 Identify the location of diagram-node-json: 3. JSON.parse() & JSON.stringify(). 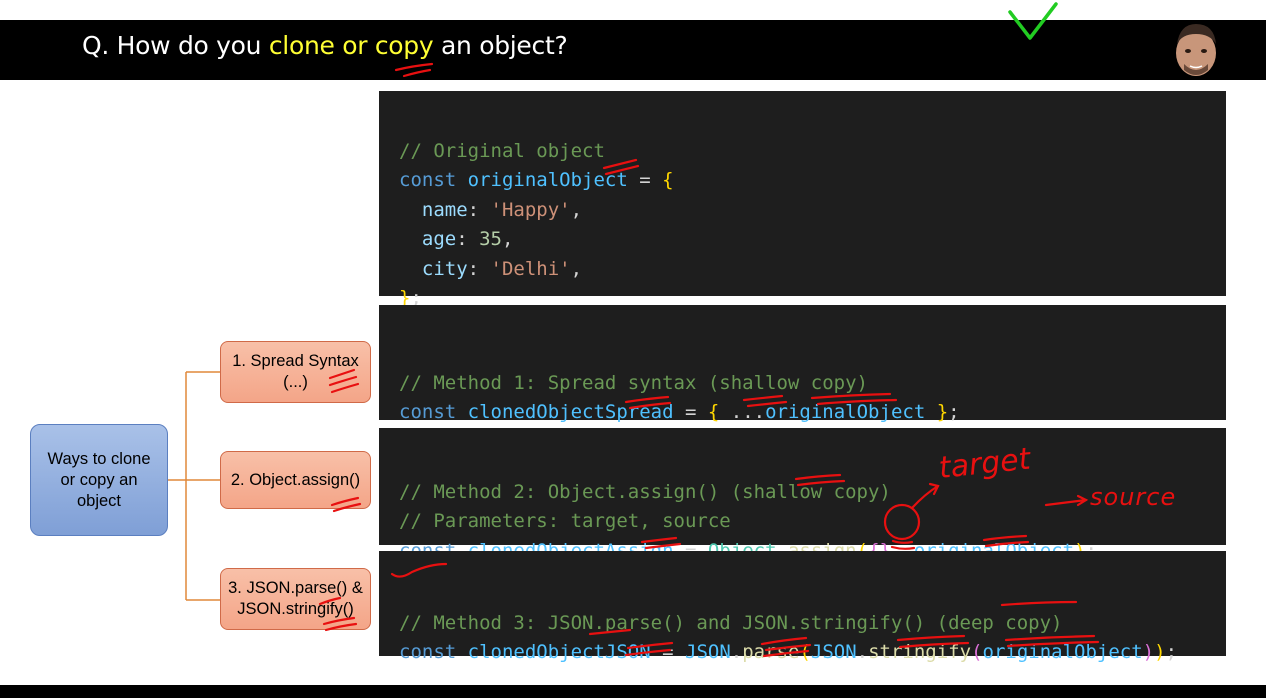
(295, 599).